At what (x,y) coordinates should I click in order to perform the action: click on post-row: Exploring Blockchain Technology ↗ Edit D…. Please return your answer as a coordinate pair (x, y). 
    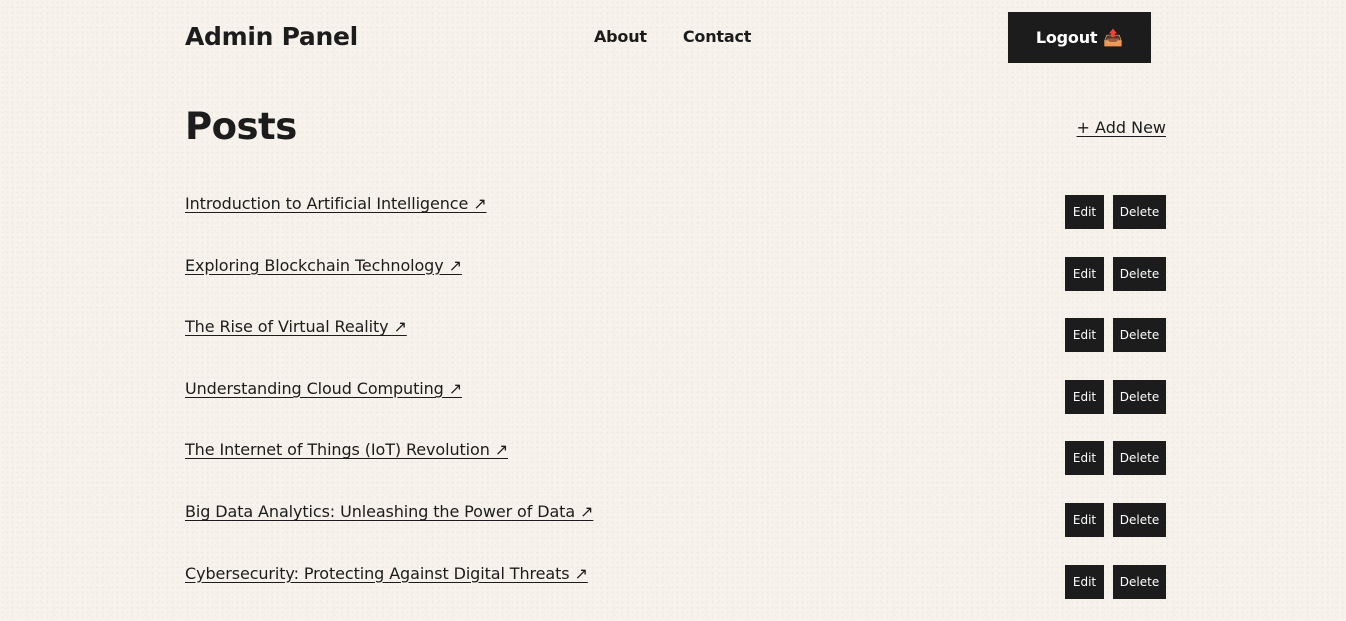
    Looking at the image, I should click on (675, 273).